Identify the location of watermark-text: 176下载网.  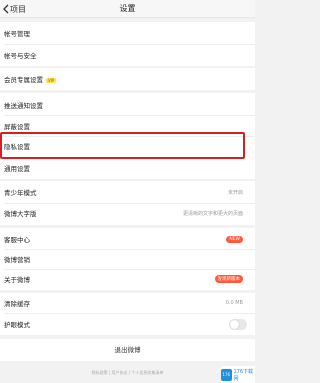
(243, 375).